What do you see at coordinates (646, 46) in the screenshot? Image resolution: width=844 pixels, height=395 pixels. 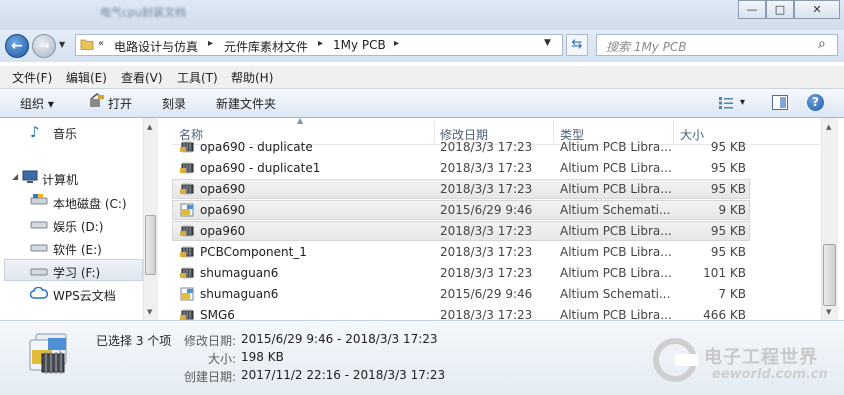 I see `search-placeholder: 搜索 1My PCB` at bounding box center [646, 46].